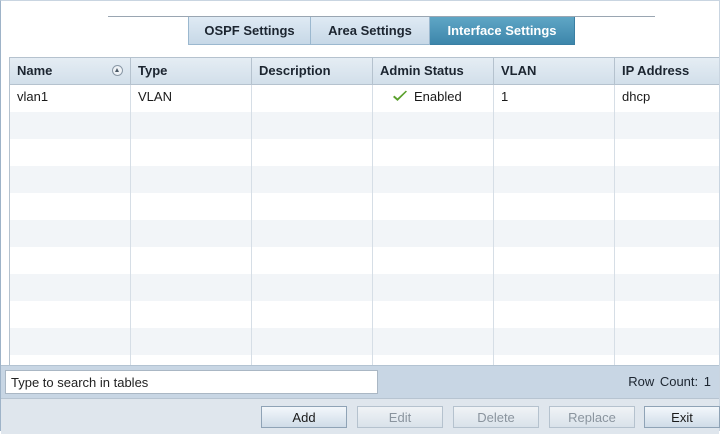  What do you see at coordinates (554, 71) in the screenshot?
I see `column-header-vlan: VLAN` at bounding box center [554, 71].